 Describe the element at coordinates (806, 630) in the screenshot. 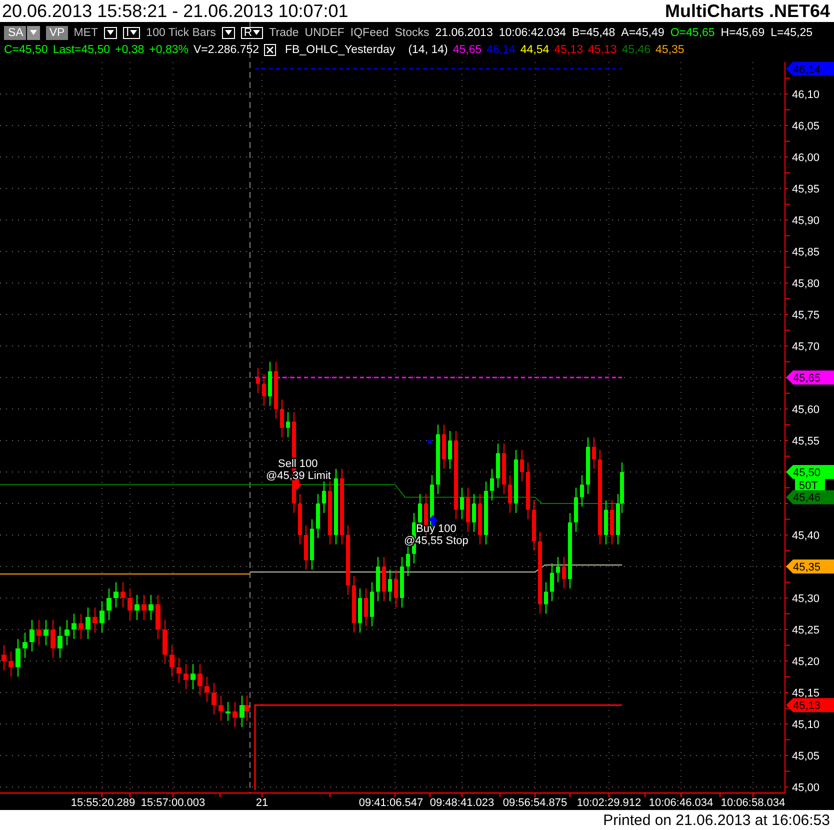

I see `price-label: 45,25` at that location.